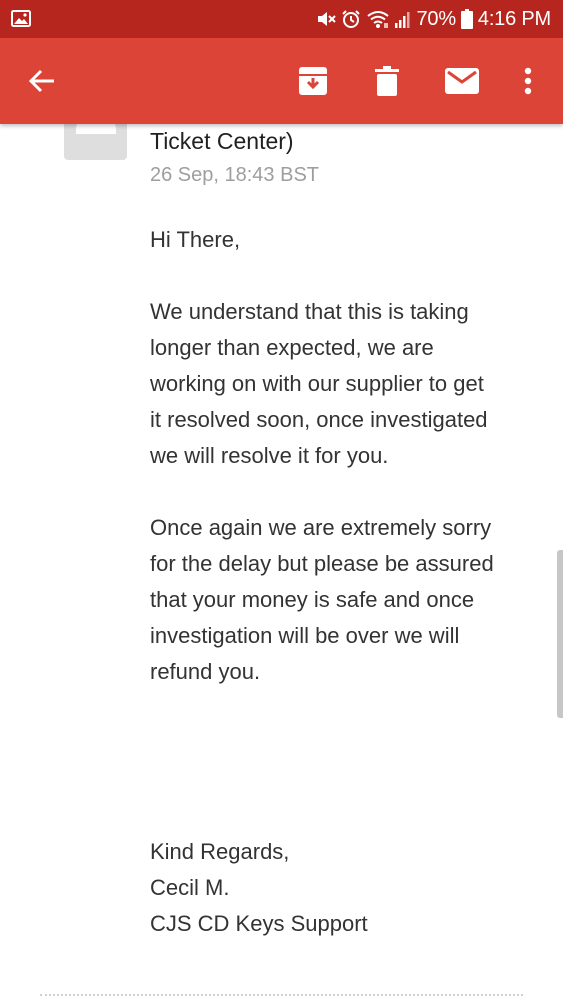 The image size is (563, 1000). What do you see at coordinates (402, 20) in the screenshot?
I see `signal-icon` at bounding box center [402, 20].